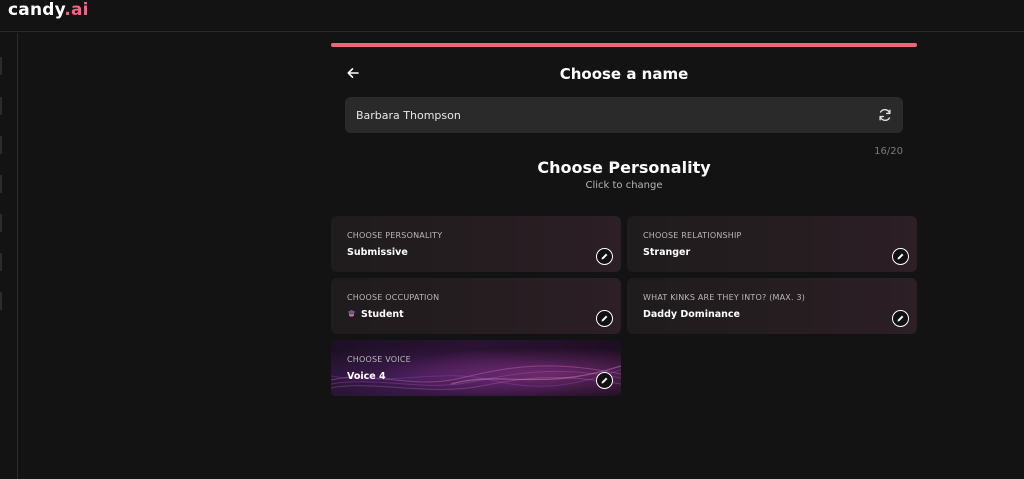 The height and width of the screenshot is (479, 1024). What do you see at coordinates (692, 235) in the screenshot?
I see `card-label: CHOOSE RELATIONSHIP` at bounding box center [692, 235].